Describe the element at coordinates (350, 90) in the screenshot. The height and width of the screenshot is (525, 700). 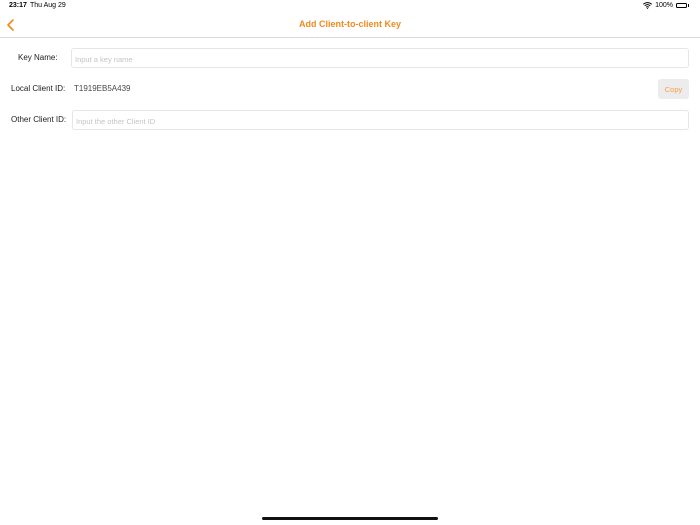
I see `local-client-id-row: Local Client ID: T1919EB5A439 Copy` at that location.